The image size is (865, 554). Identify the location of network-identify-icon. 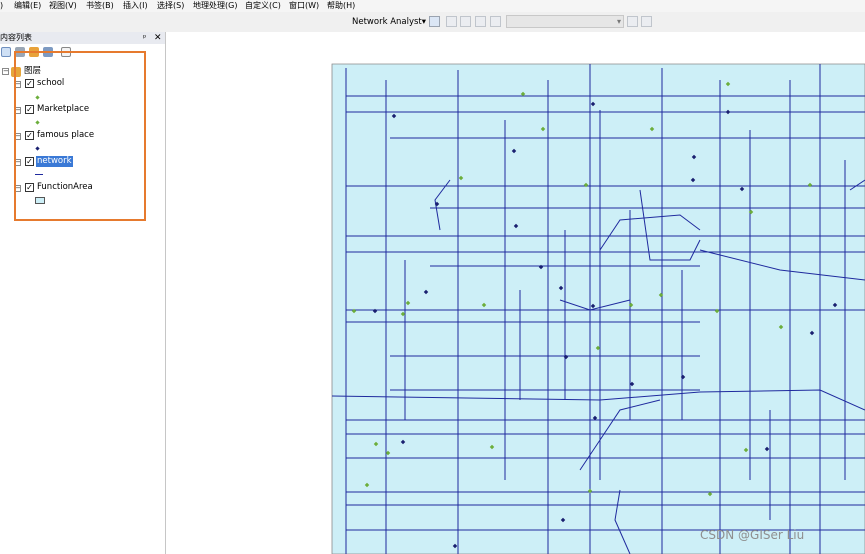
(646, 21).